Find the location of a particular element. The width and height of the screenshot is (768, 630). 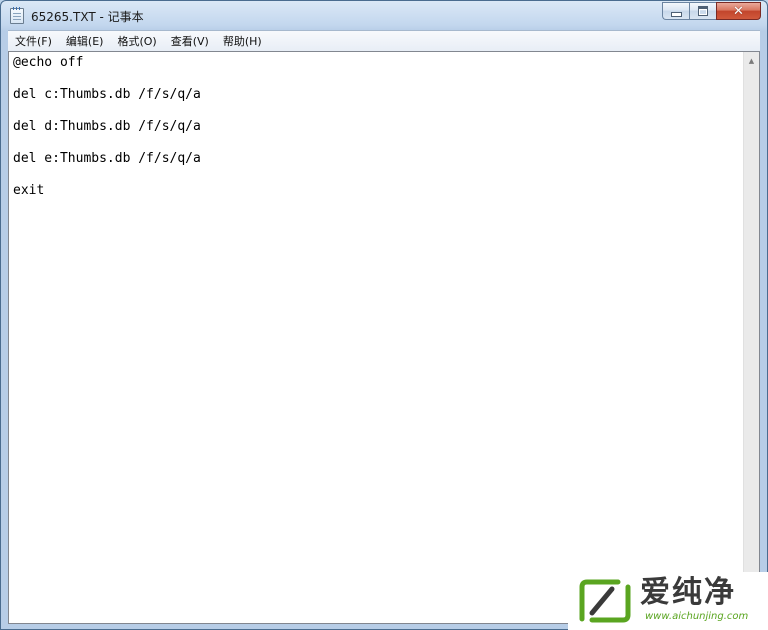

maximize-button is located at coordinates (702, 11).